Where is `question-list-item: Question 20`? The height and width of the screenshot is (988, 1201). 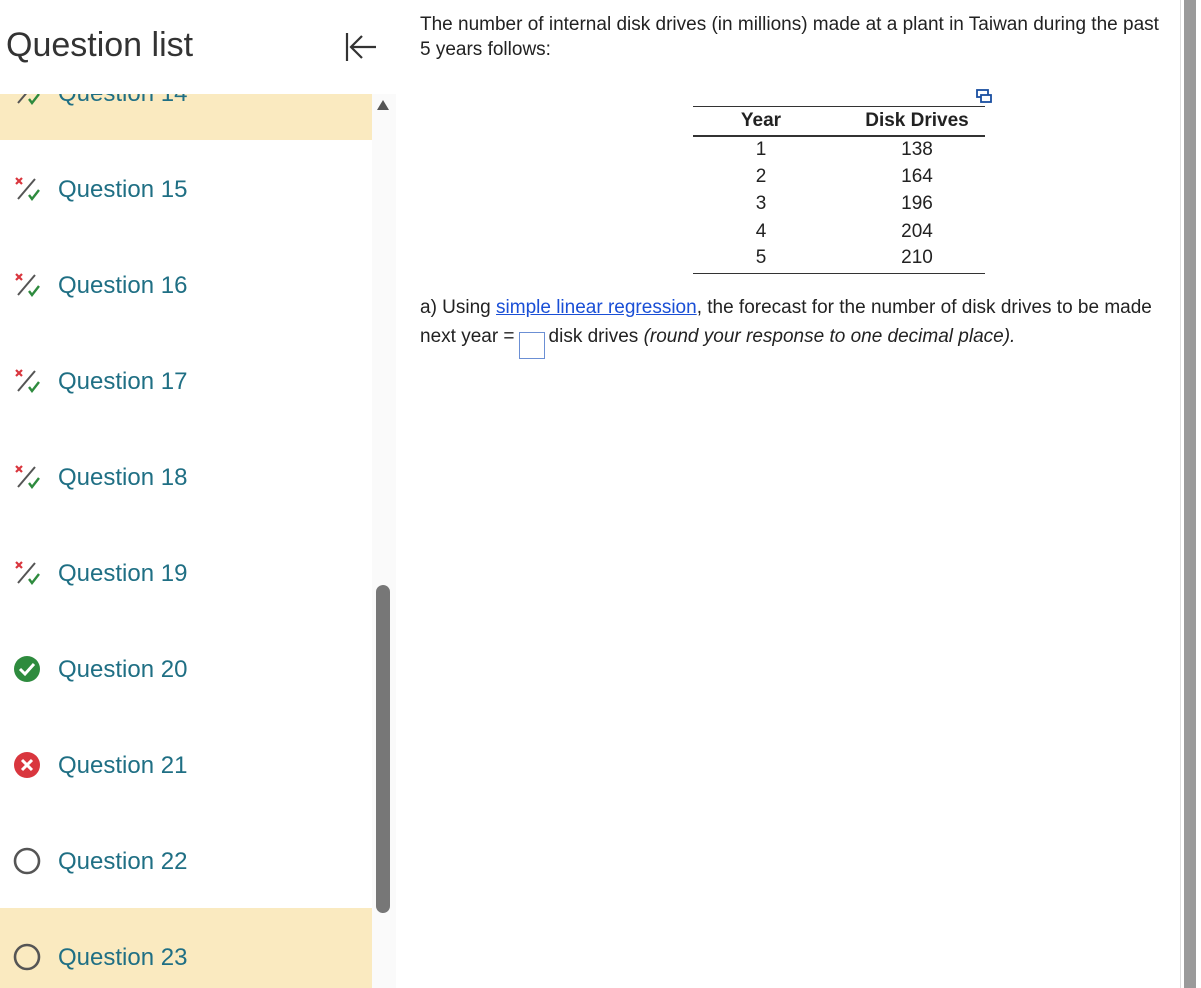 question-list-item: Question 20 is located at coordinates (186, 668).